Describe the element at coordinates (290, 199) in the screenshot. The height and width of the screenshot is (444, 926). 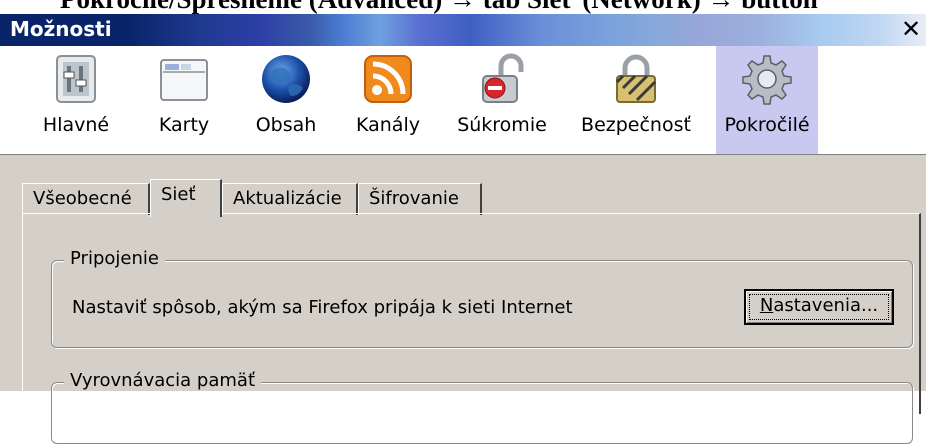
I see `tab-updates: Aktualizácie` at that location.